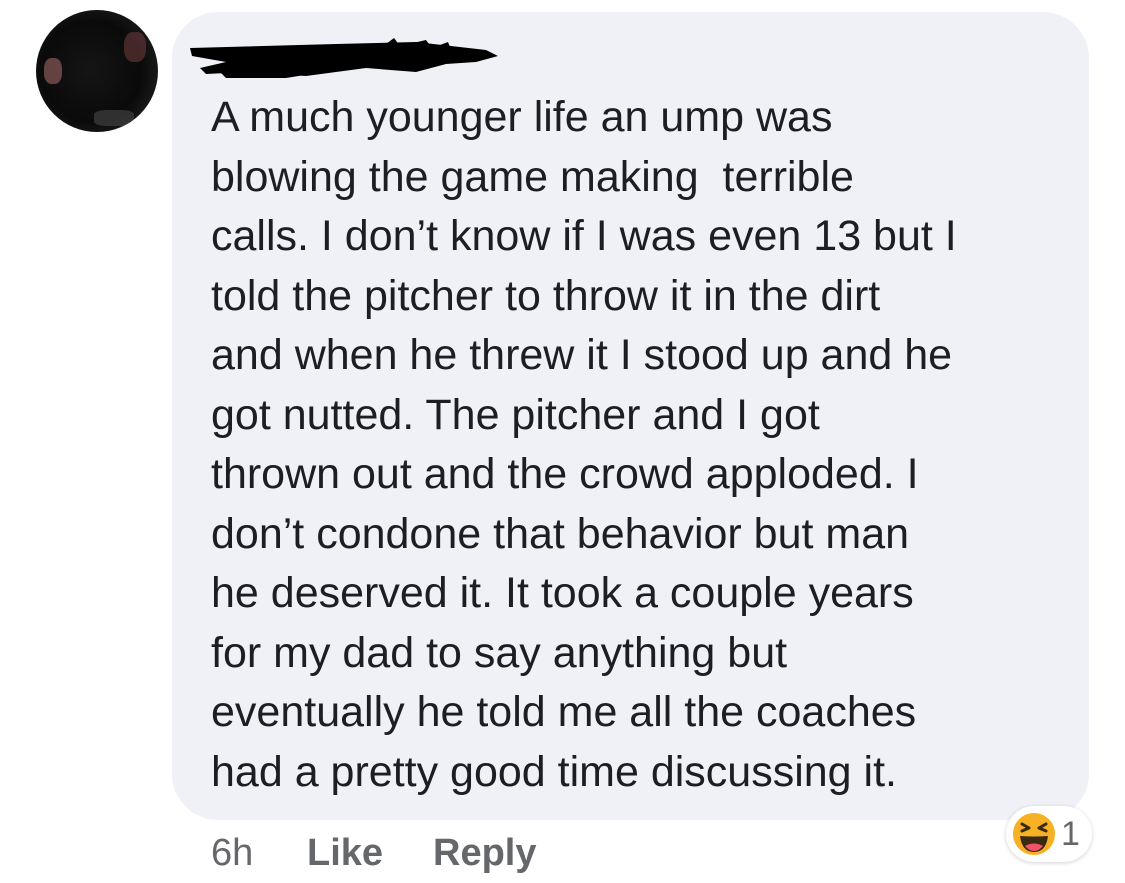 The width and height of the screenshot is (1125, 883). Describe the element at coordinates (562, 593) in the screenshot. I see `comment-text-line: he deserved it. It took a couple years` at that location.